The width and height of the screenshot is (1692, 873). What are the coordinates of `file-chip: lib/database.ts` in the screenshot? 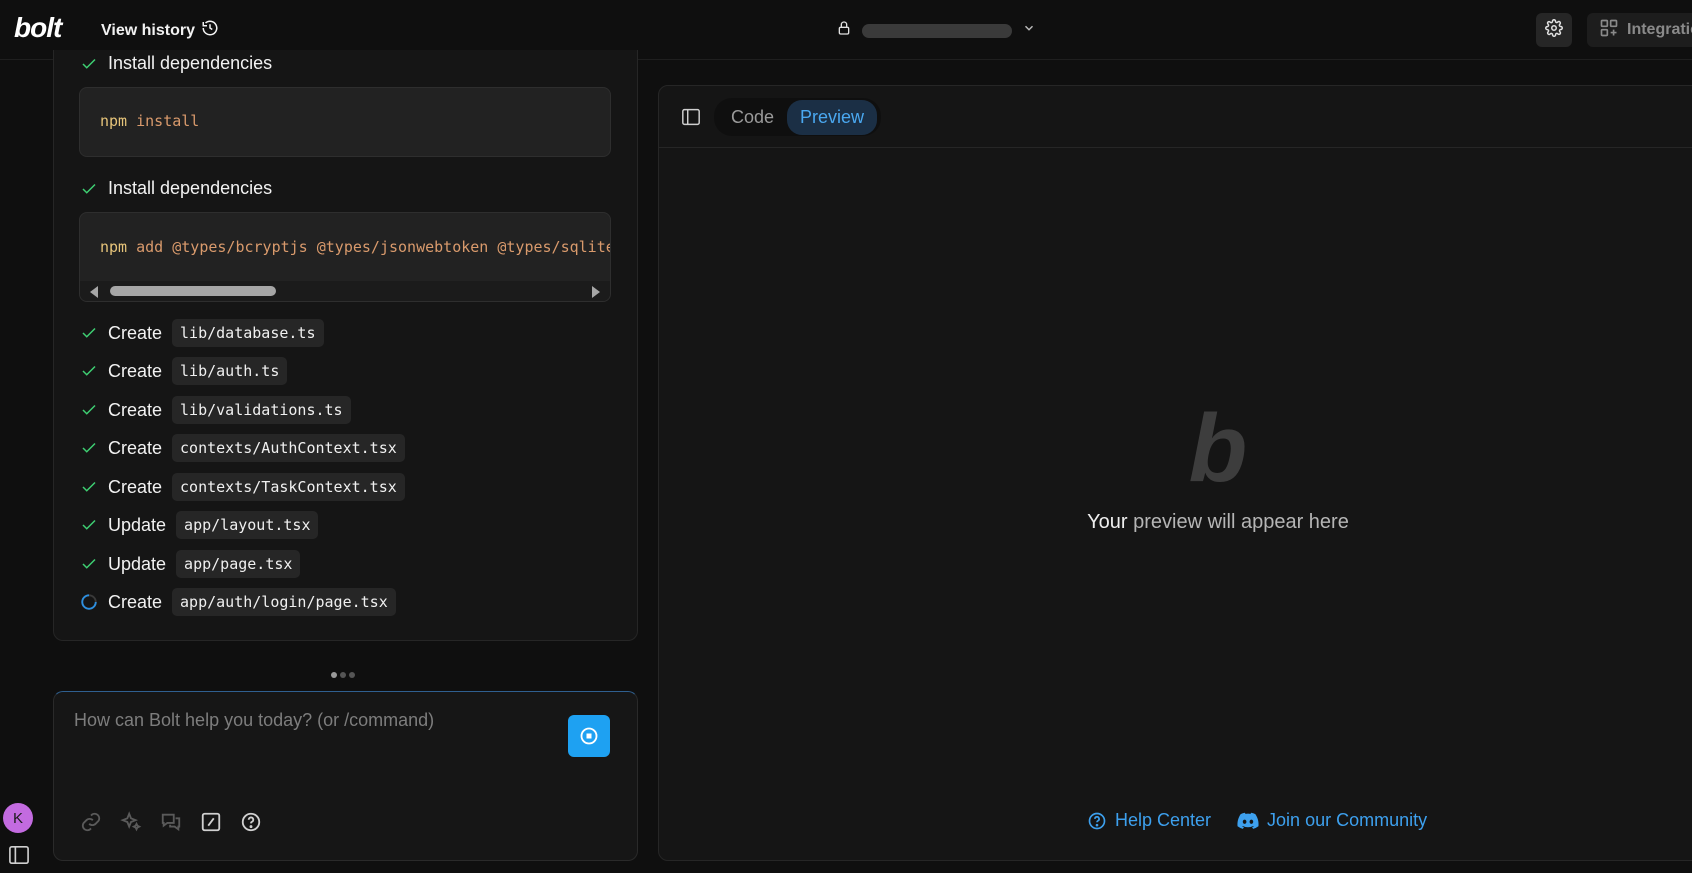 It's located at (248, 333).